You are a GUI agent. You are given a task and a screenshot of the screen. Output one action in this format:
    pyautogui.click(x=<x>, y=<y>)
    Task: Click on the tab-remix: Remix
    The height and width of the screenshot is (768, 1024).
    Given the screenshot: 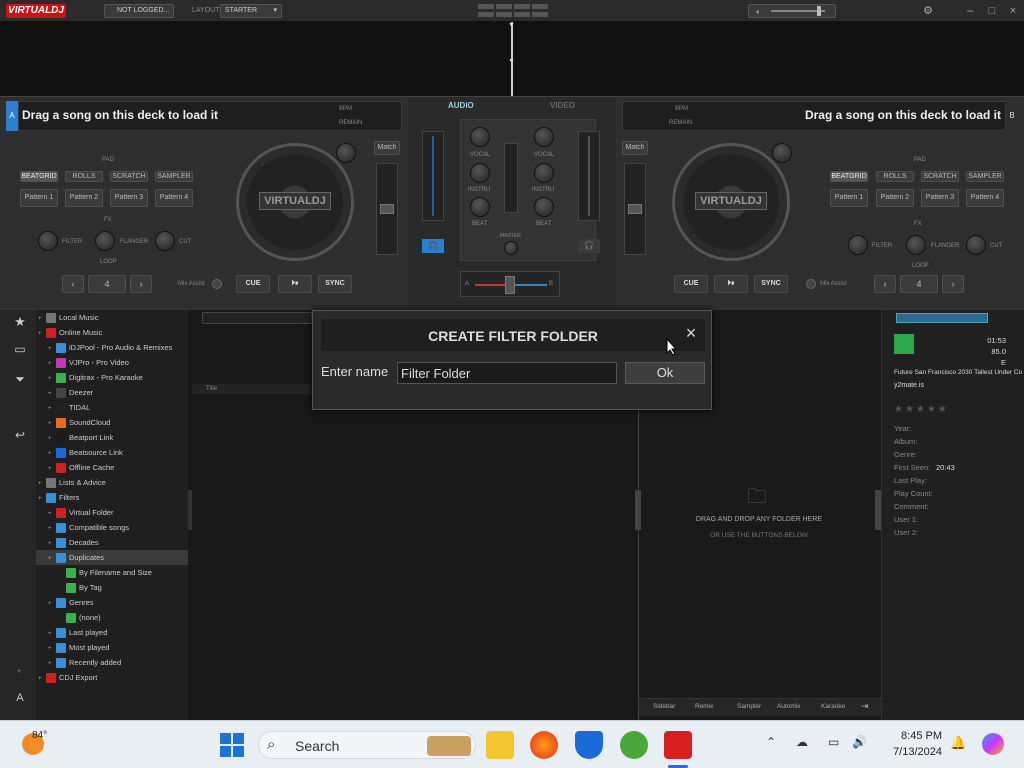 What is the action you would take?
    pyautogui.click(x=704, y=706)
    